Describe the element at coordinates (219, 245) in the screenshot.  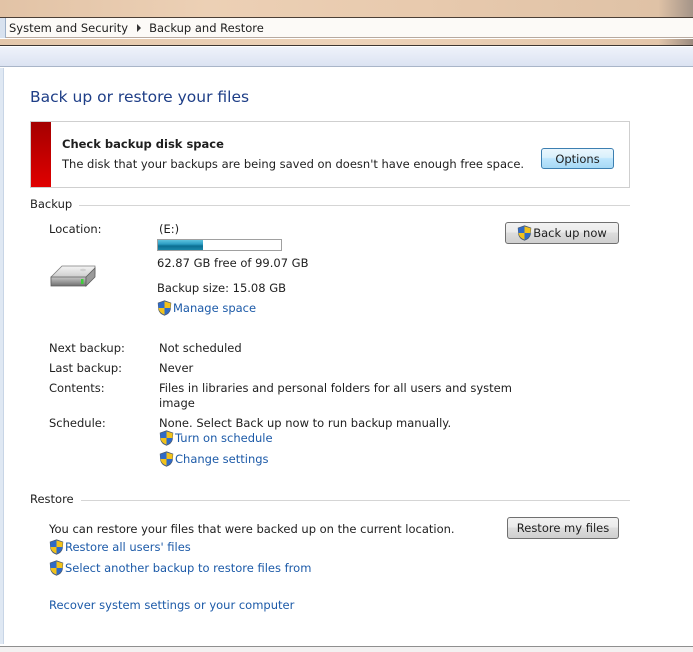
I see `disk-usage-bar` at that location.